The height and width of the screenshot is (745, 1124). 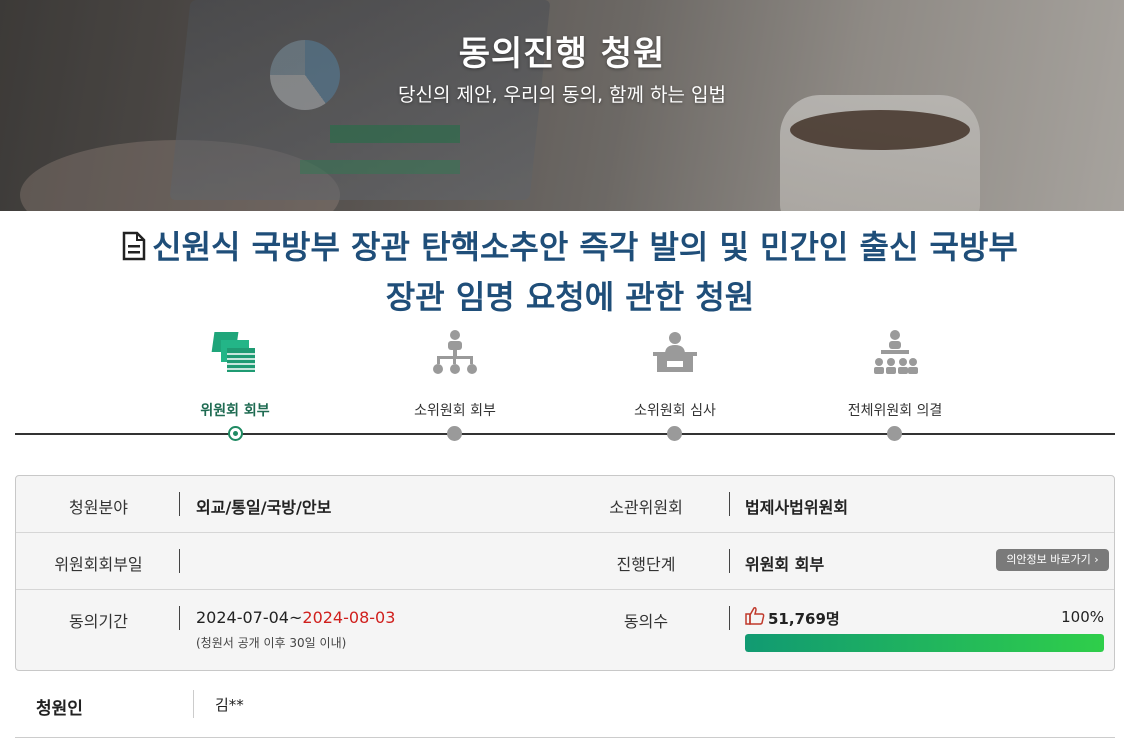 What do you see at coordinates (804, 619) in the screenshot?
I see `agree-count: 51,769명` at bounding box center [804, 619].